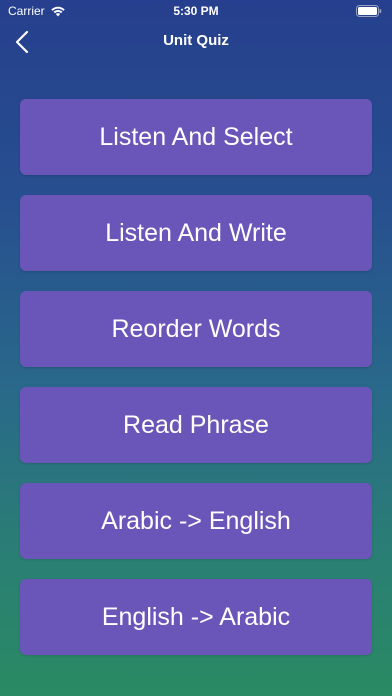 The height and width of the screenshot is (696, 392). I want to click on status-time: 5:30 PM, so click(196, 11).